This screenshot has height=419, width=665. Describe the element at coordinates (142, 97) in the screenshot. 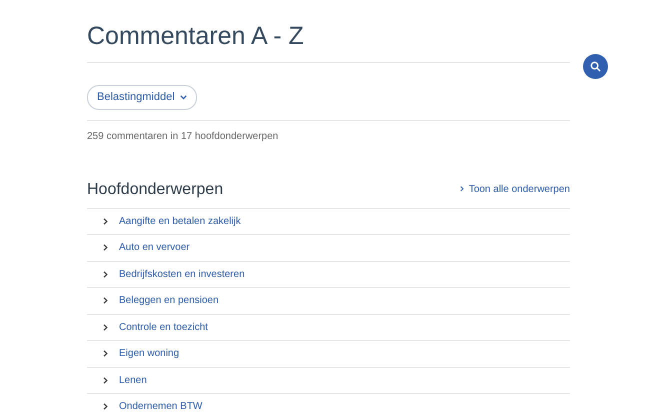

I see `filter-dropdown: Belastingmiddel` at that location.